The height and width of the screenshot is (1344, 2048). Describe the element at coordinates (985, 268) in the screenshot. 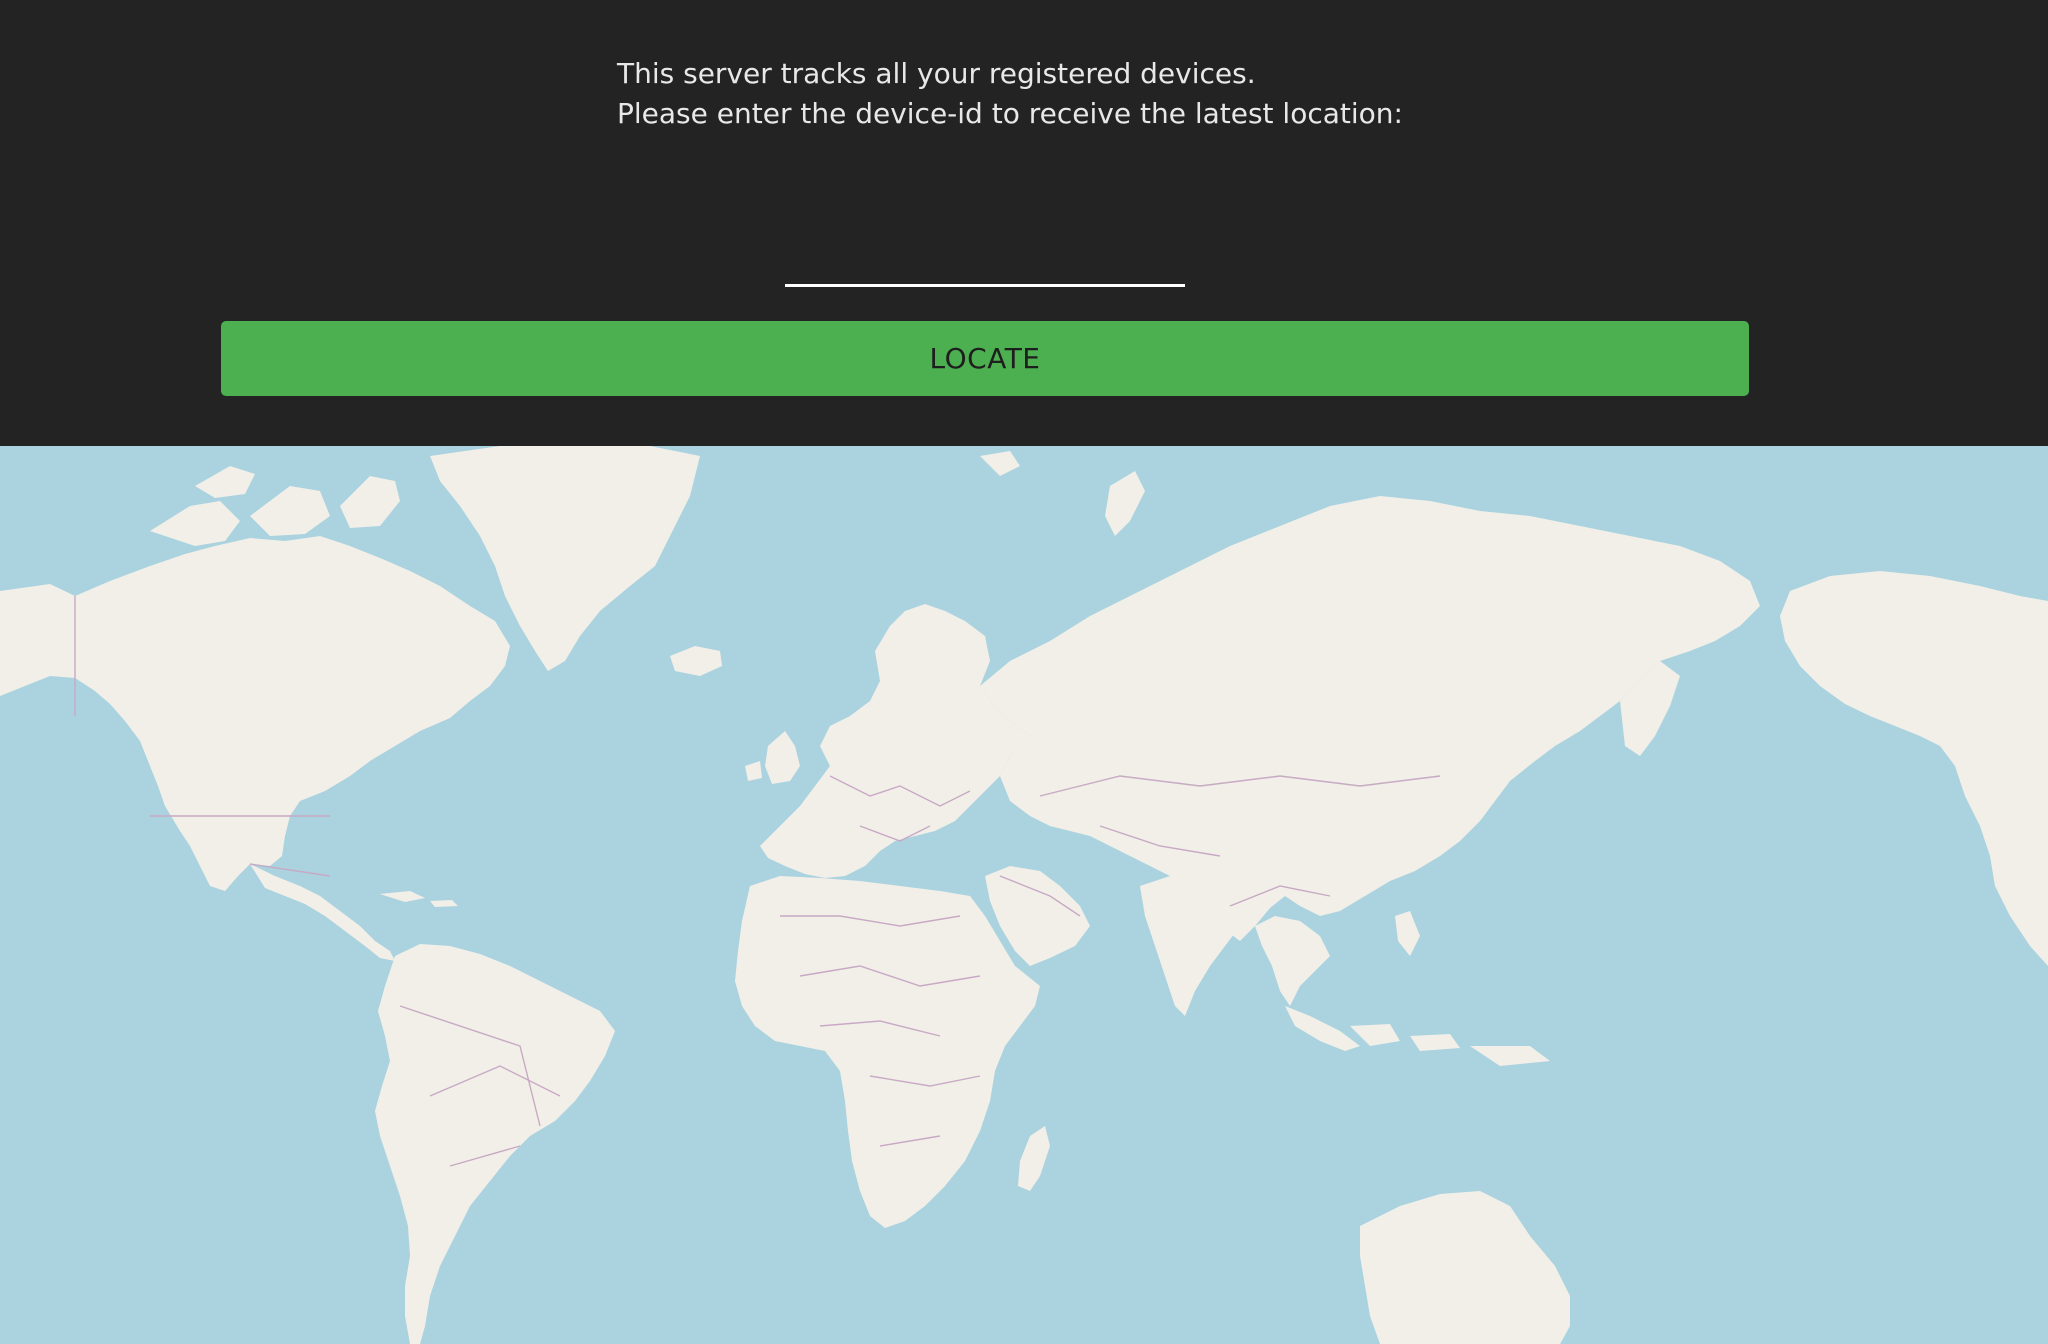

I see `device-id-input` at that location.